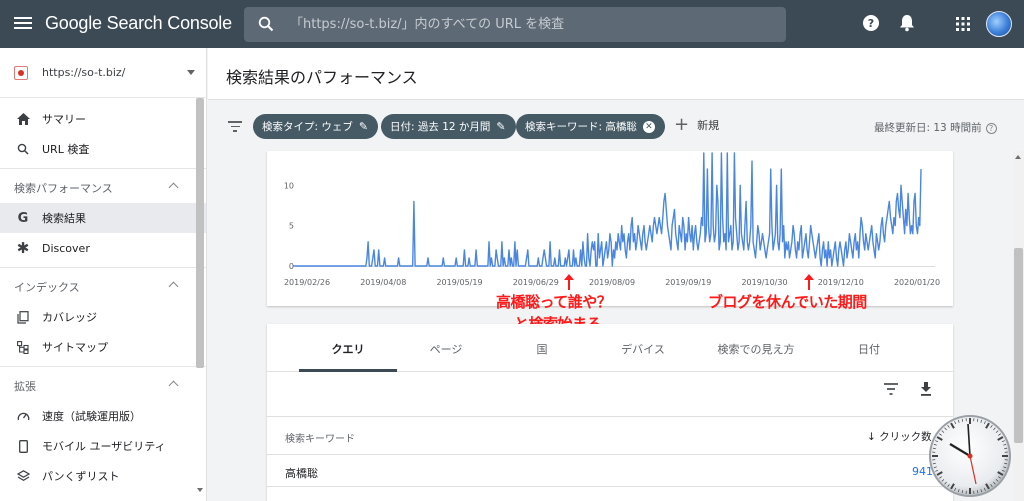  What do you see at coordinates (103, 149) in the screenshot?
I see `sidebar-item-url-inspection: URL 検査` at bounding box center [103, 149].